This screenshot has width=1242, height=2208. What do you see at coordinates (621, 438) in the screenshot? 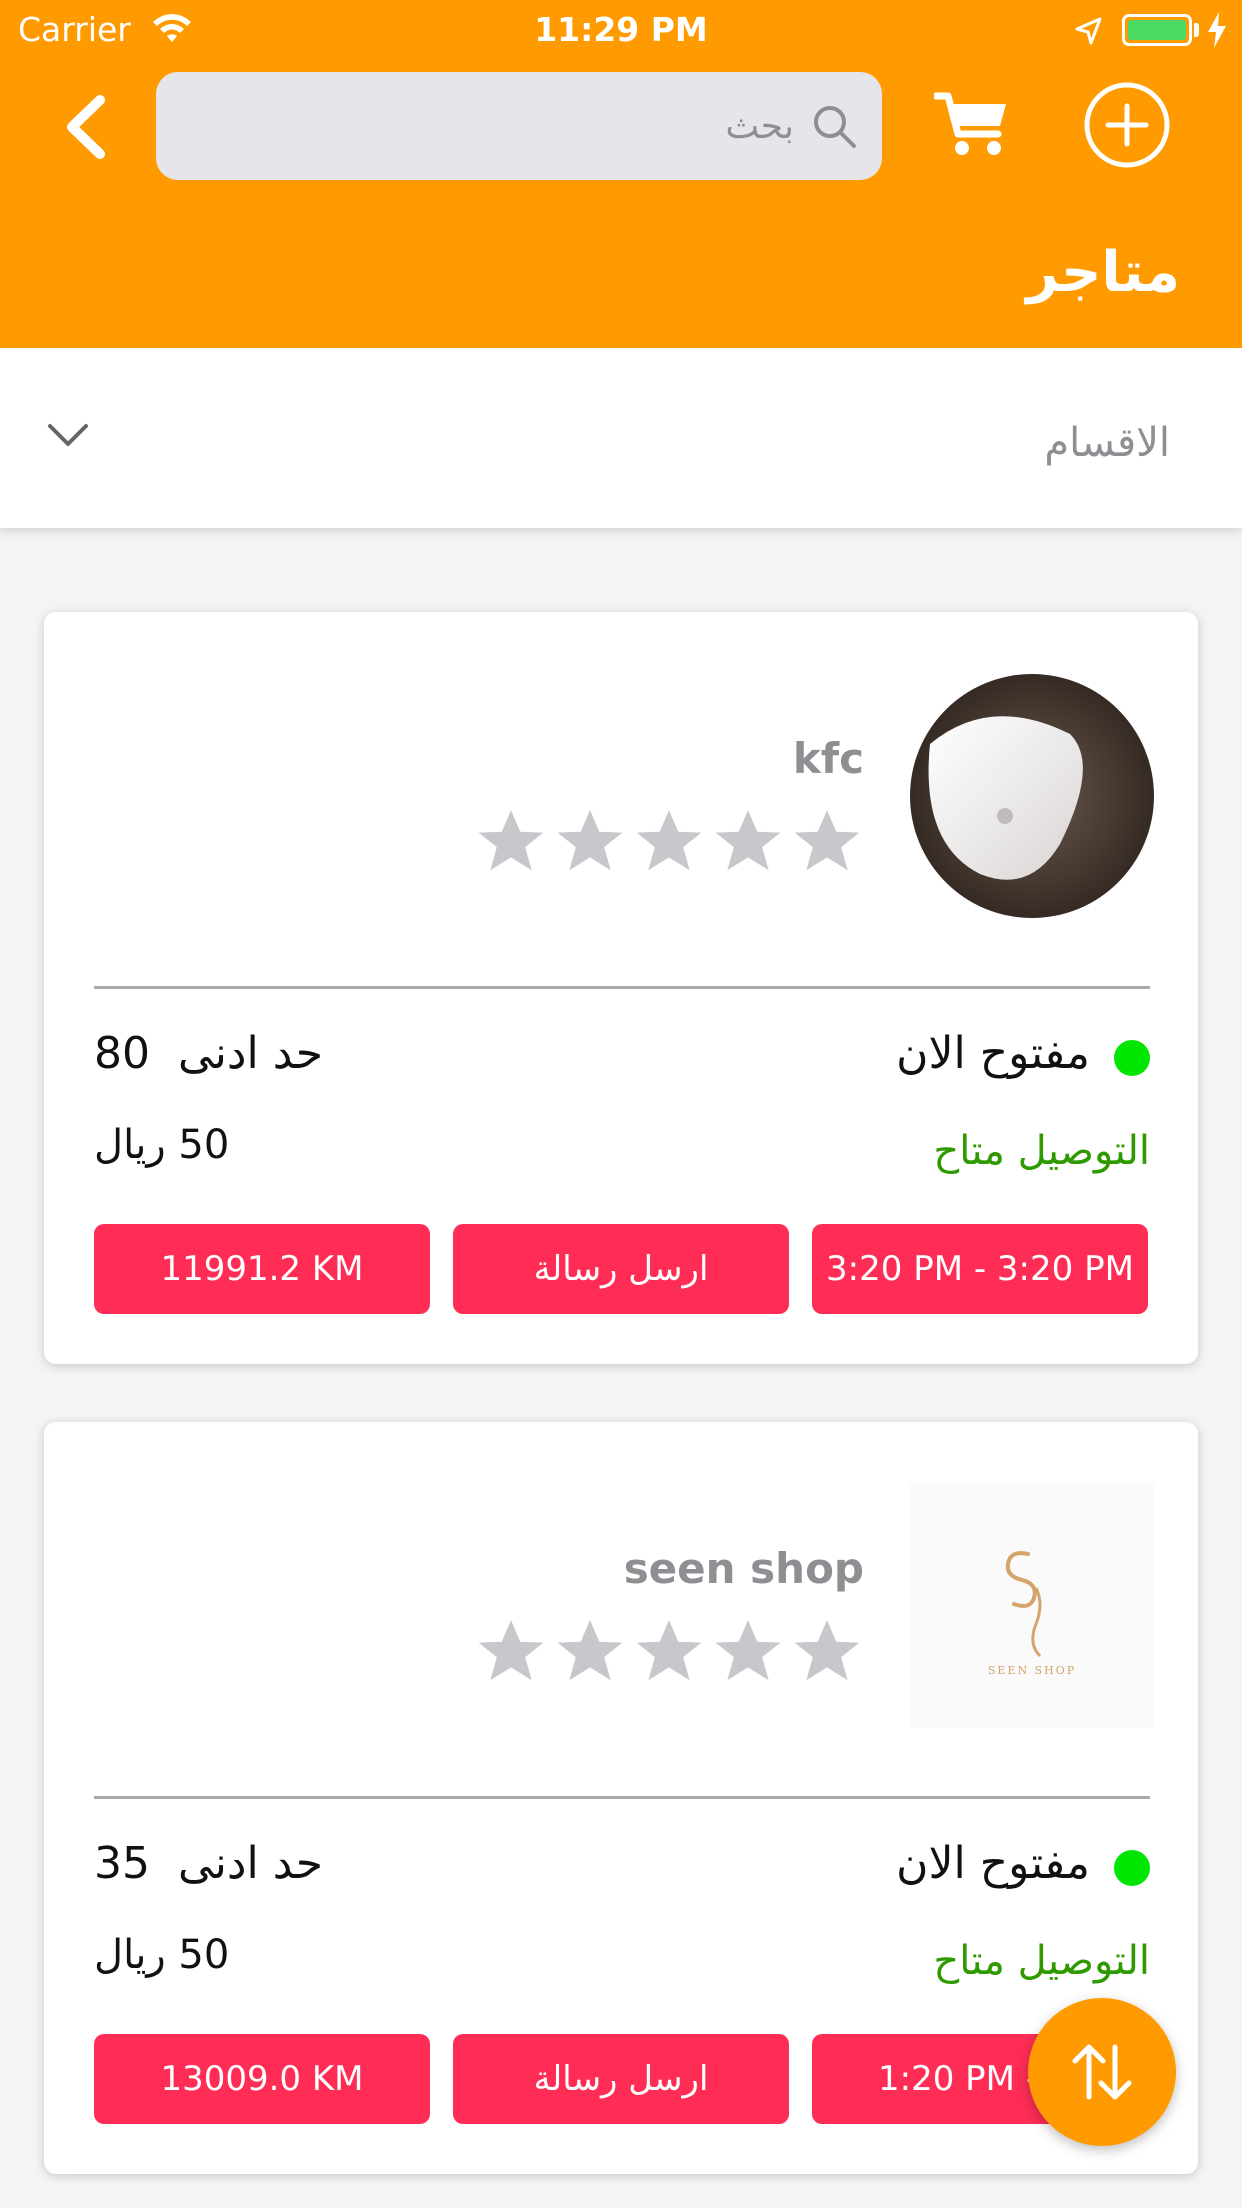
I see `category-dropdown: الاقسام` at bounding box center [621, 438].